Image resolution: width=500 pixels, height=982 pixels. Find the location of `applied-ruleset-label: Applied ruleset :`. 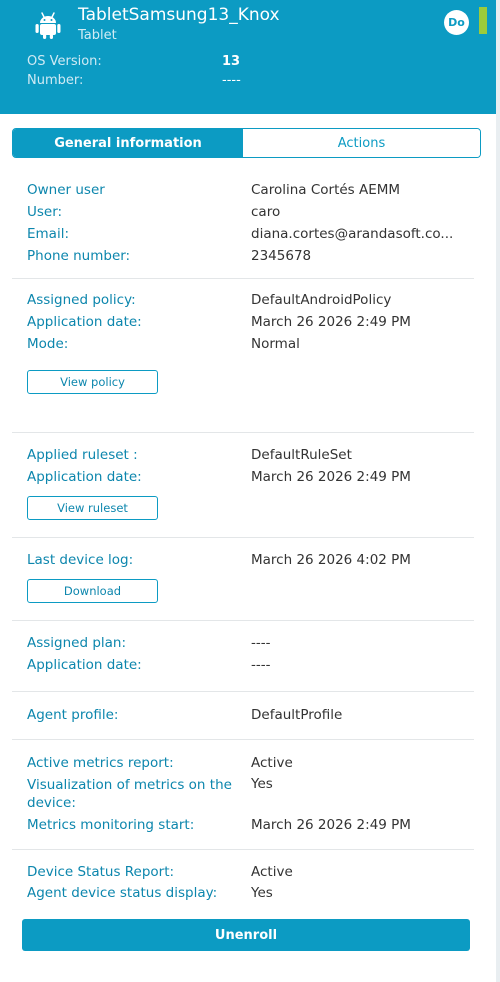

applied-ruleset-label: Applied ruleset : is located at coordinates (82, 455).